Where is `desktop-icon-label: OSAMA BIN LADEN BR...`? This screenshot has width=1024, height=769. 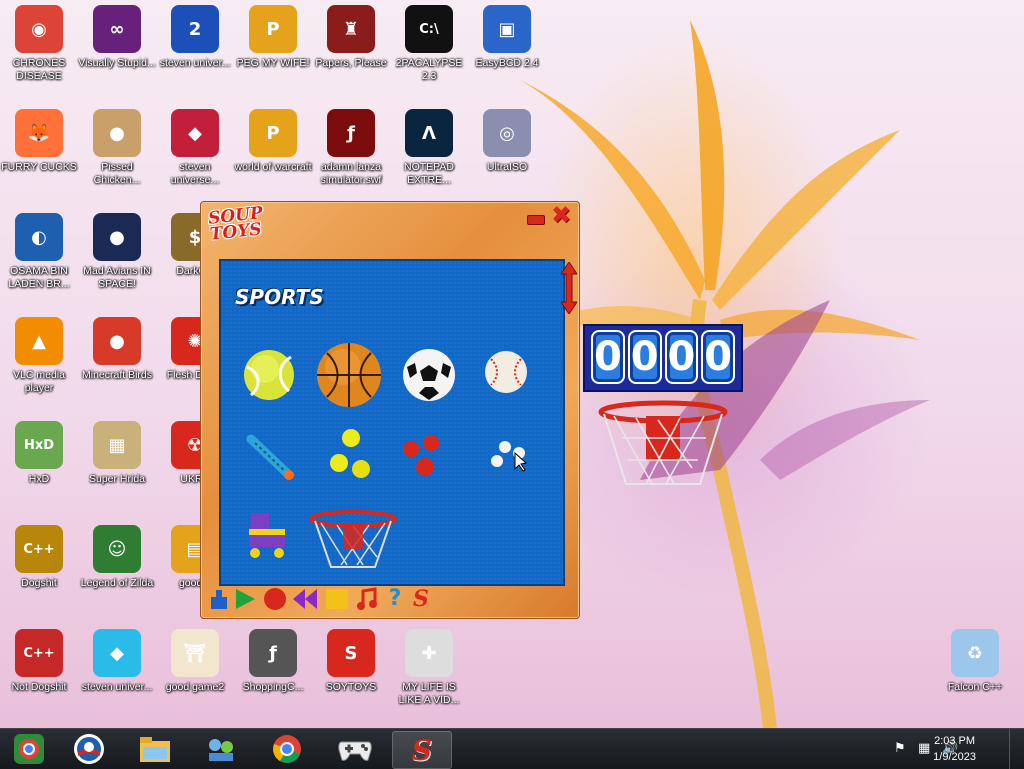
desktop-icon-label: OSAMA BIN LADEN BR... is located at coordinates (39, 277).